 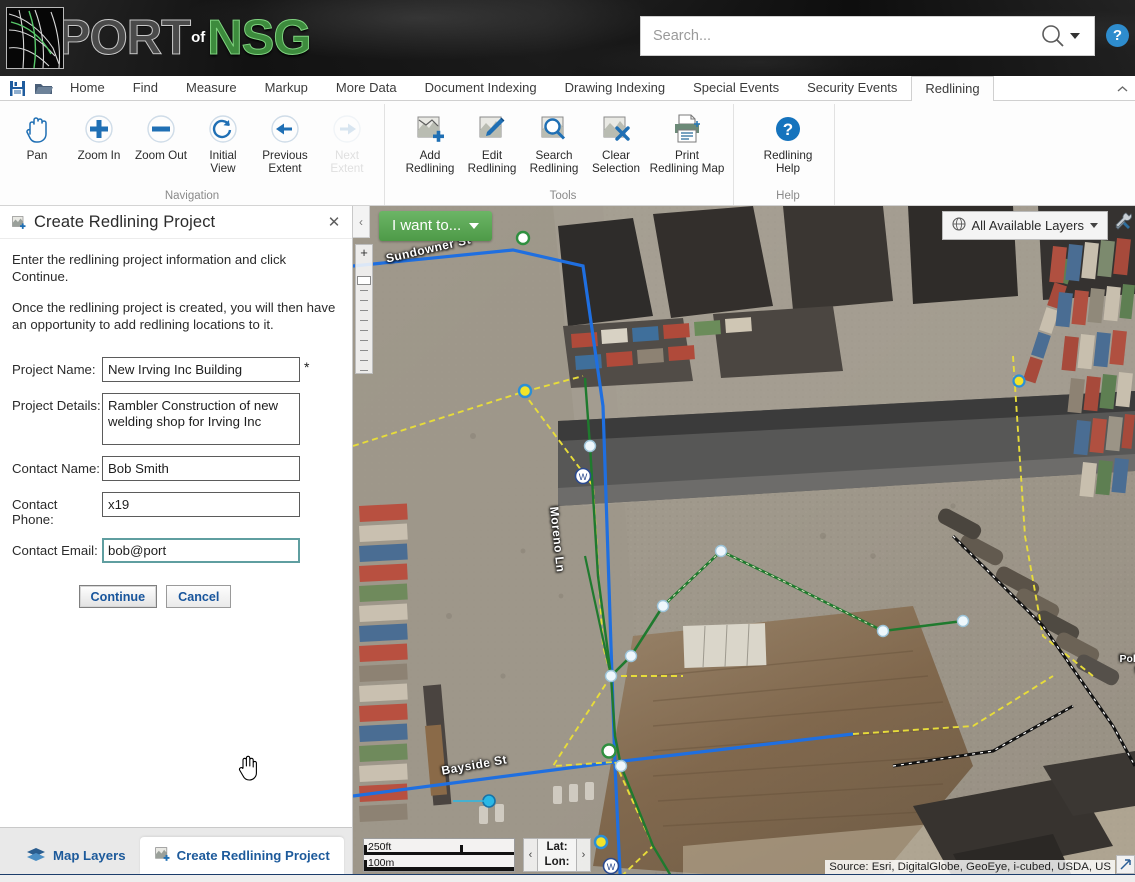 What do you see at coordinates (439, 847) in the screenshot?
I see `scale-bar-feet: 250ft` at bounding box center [439, 847].